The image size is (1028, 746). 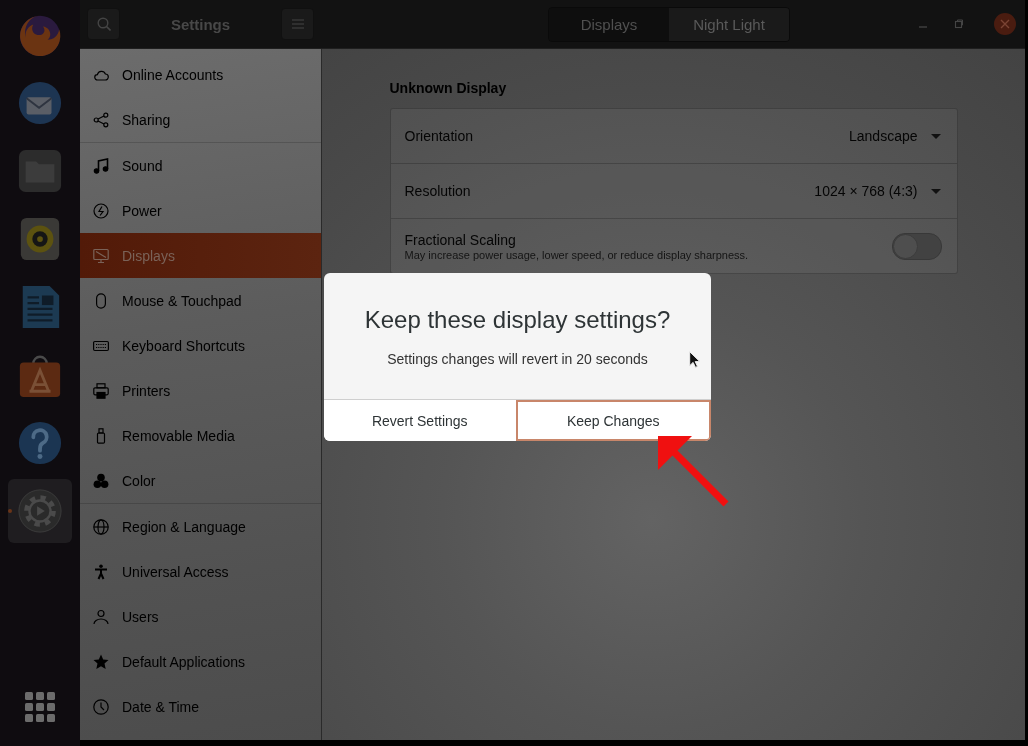 What do you see at coordinates (609, 24) in the screenshot?
I see `tab: Displays` at bounding box center [609, 24].